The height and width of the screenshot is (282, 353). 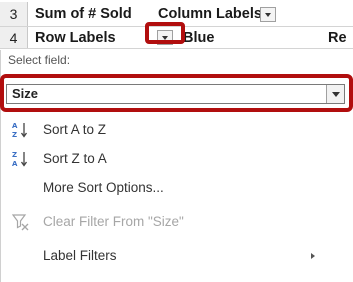 What do you see at coordinates (176, 160) in the screenshot?
I see `menu-item-sort-z-to-a: Z A Sort Z to A` at bounding box center [176, 160].